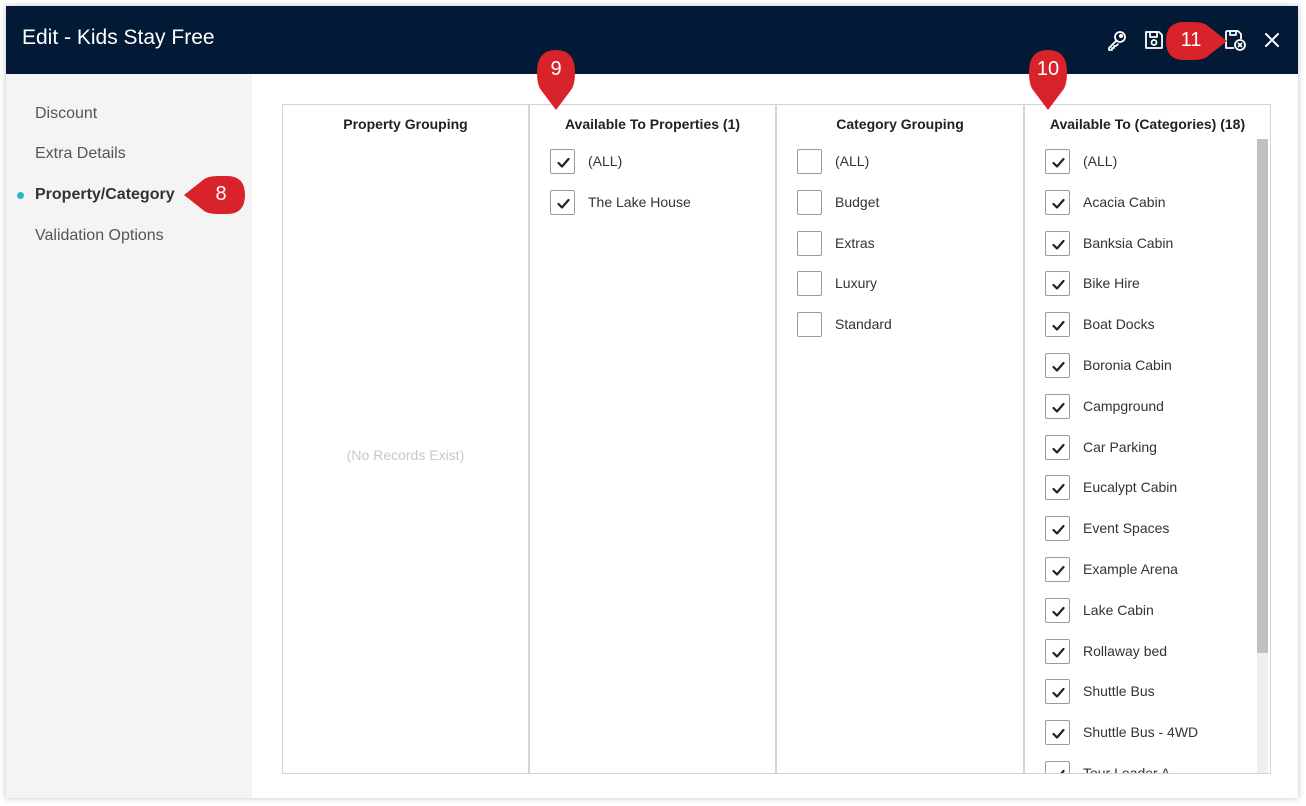  I want to click on key-icon, so click(1117, 40).